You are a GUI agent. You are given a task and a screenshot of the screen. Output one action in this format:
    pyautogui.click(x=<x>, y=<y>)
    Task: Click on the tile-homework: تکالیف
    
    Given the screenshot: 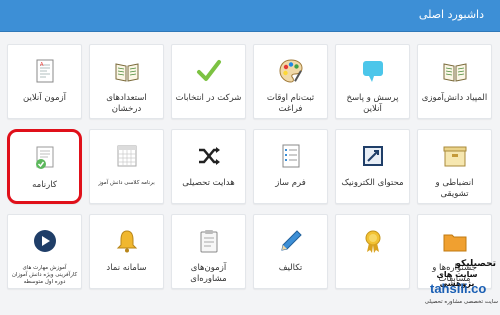 What is the action you would take?
    pyautogui.click(x=290, y=251)
    